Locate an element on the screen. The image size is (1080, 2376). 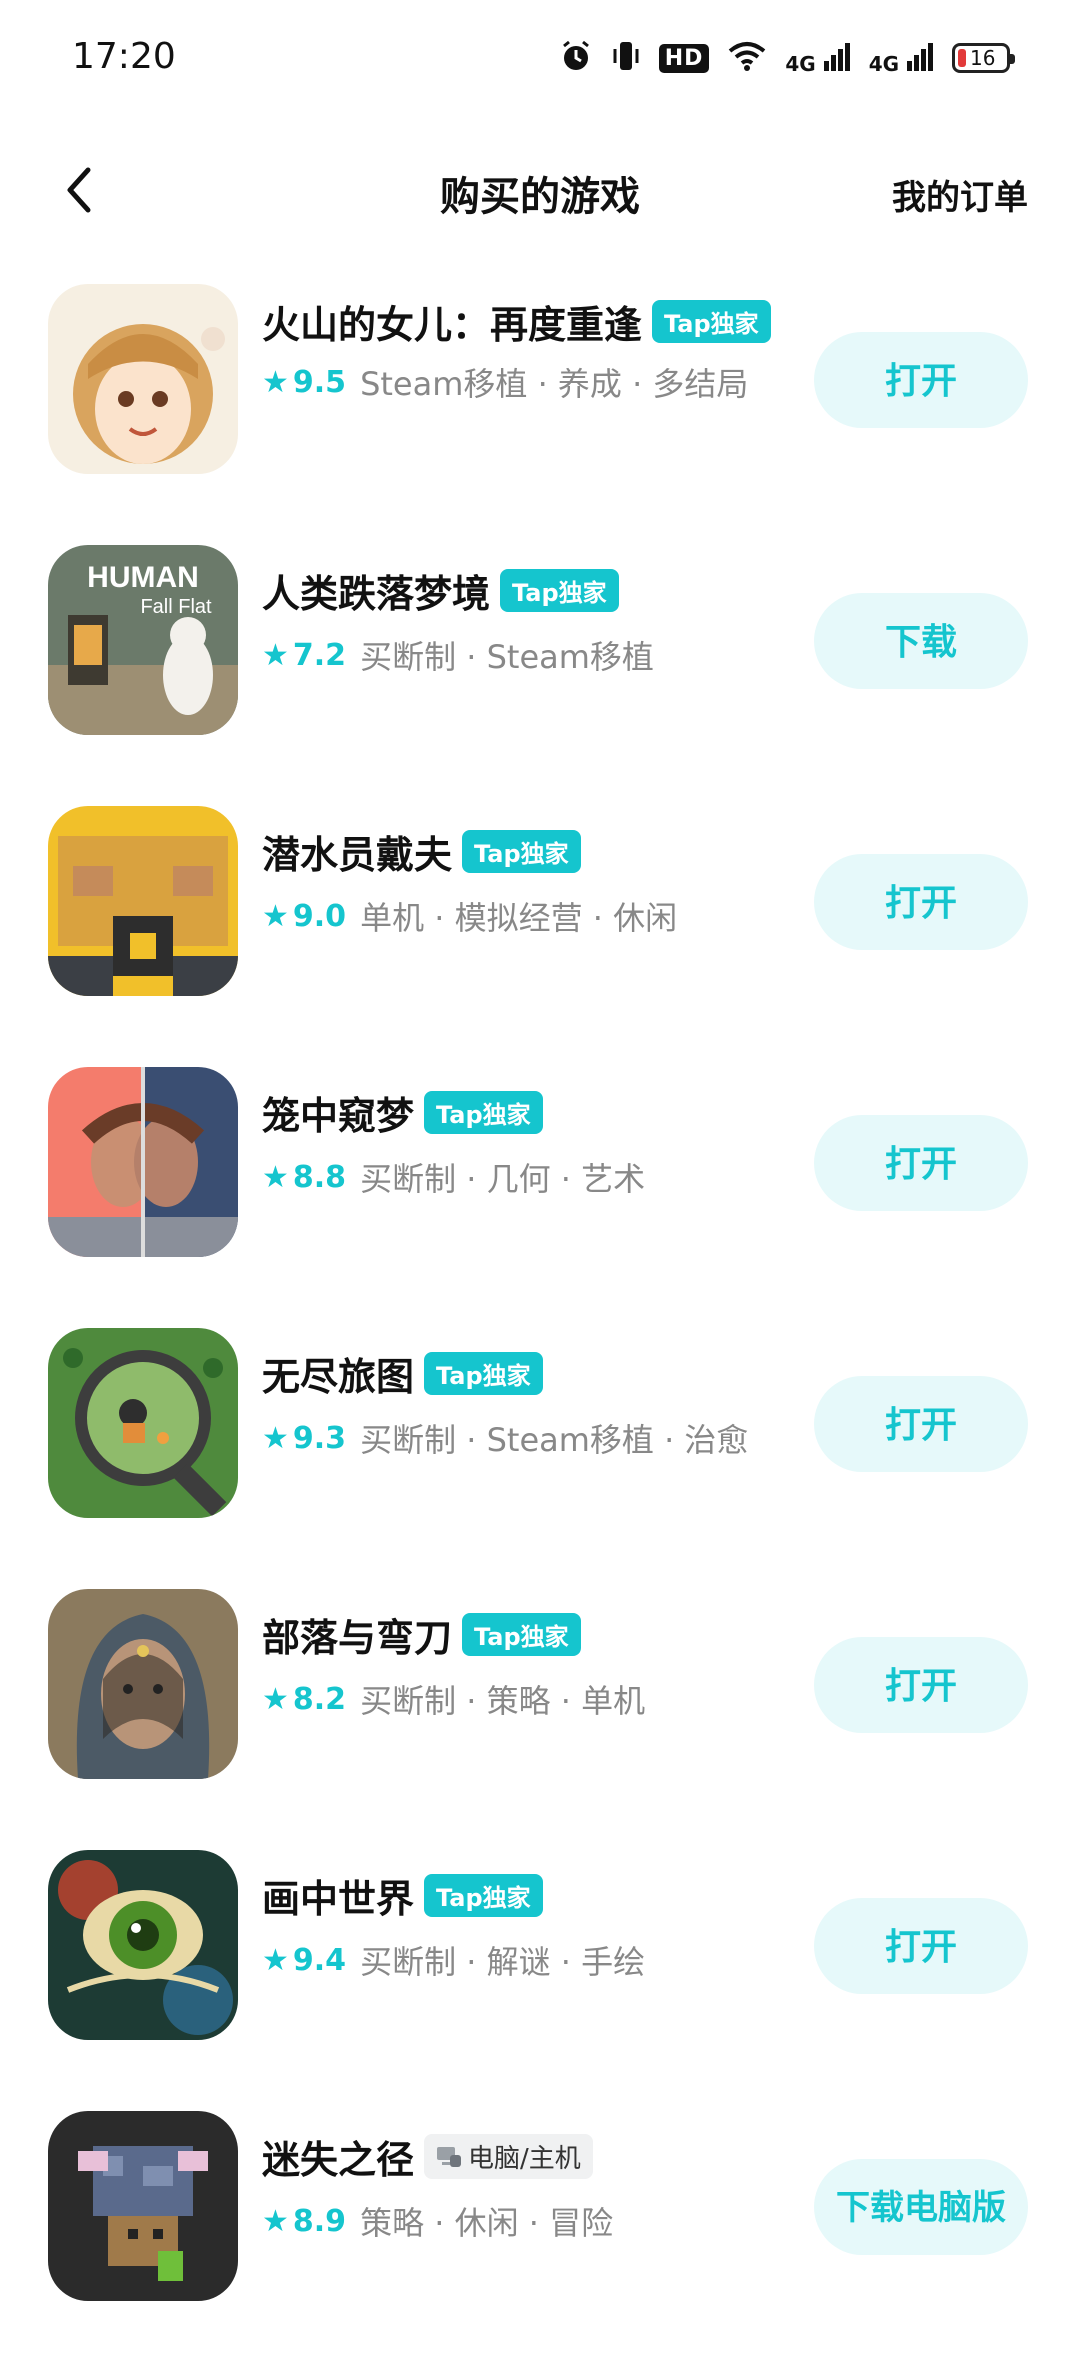
game-row: 迷失之径 电脑/主机 ★ 8.9 策略 · 休闲 · 冒险 下载电脑版 is located at coordinates (540, 2219).